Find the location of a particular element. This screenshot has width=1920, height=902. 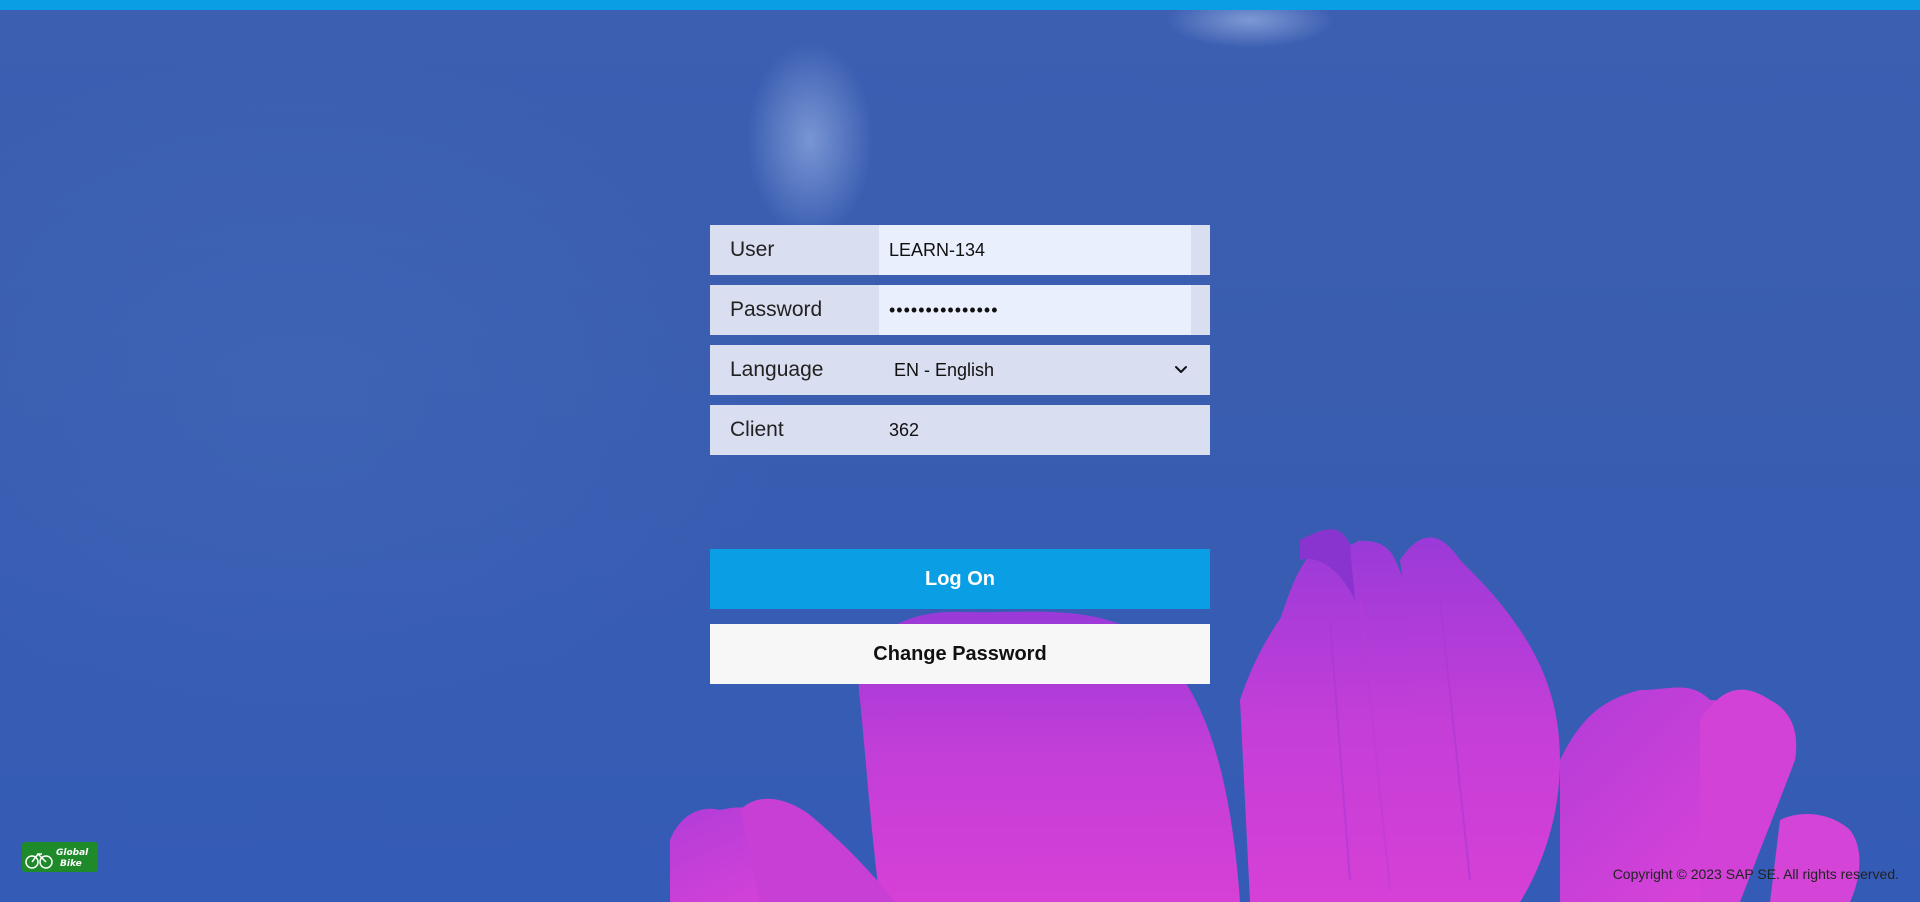

user-label: User is located at coordinates (752, 249).